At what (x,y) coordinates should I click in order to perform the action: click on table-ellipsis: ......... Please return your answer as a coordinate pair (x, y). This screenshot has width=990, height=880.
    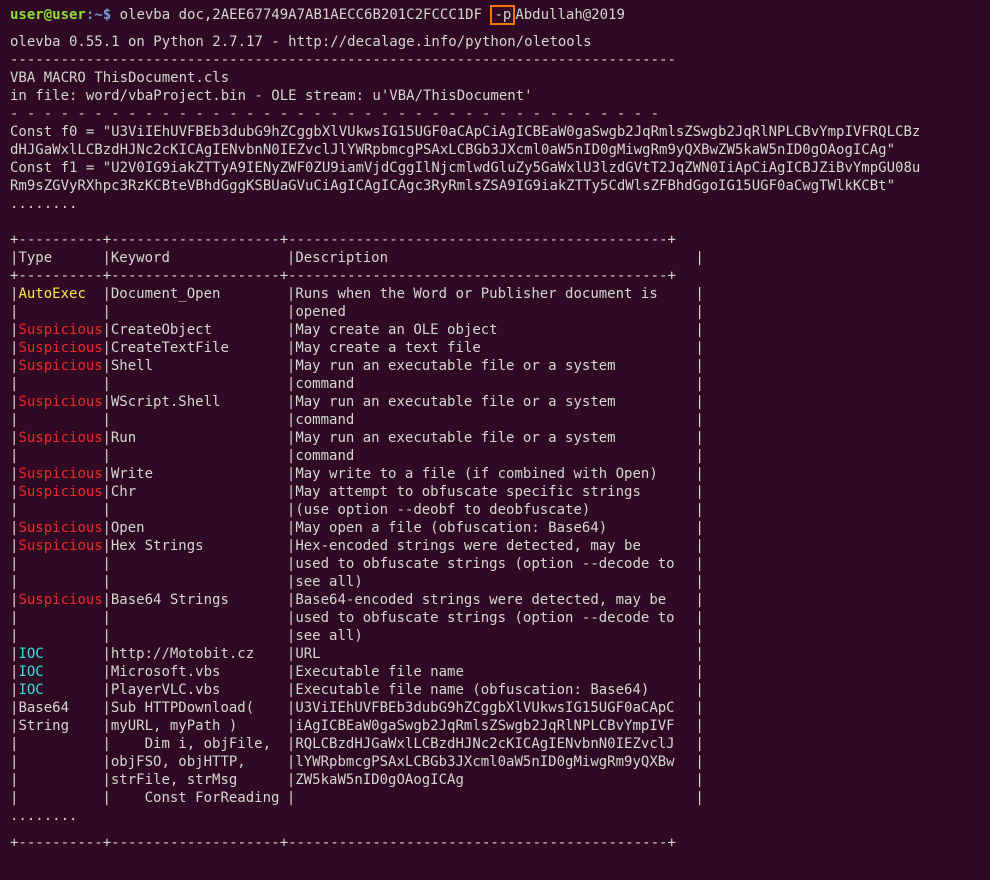
    Looking at the image, I should click on (44, 816).